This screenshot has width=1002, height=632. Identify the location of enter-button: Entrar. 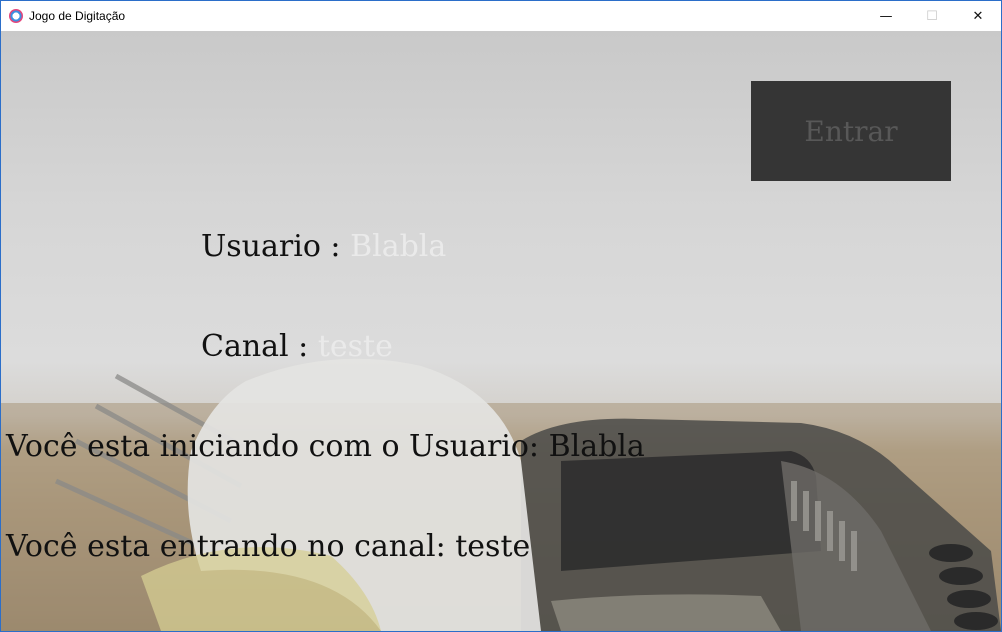
(851, 131).